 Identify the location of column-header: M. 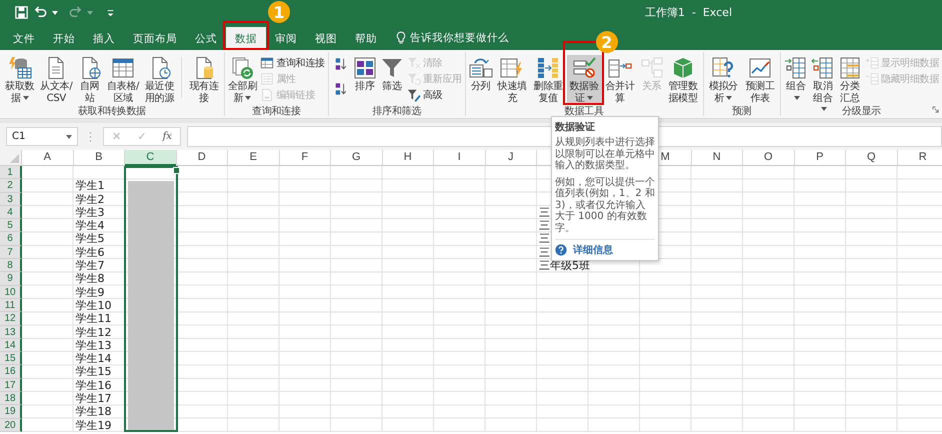
(665, 157).